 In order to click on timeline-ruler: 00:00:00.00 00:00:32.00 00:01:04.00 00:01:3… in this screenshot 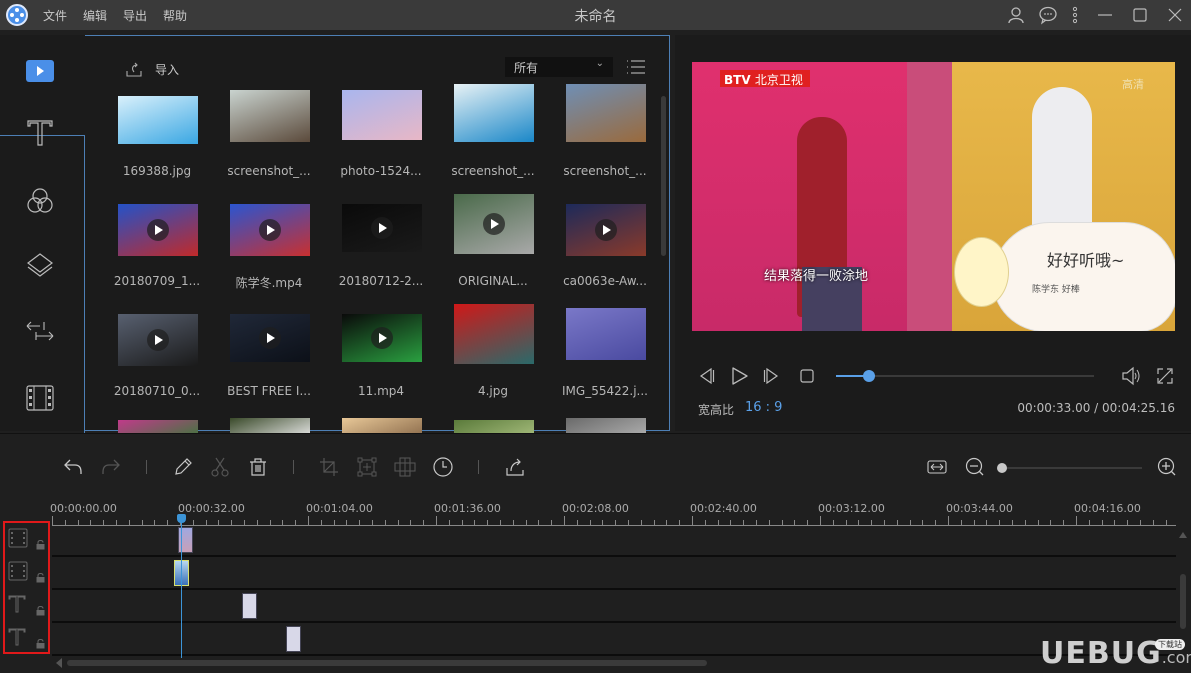, I will do `click(613, 511)`.